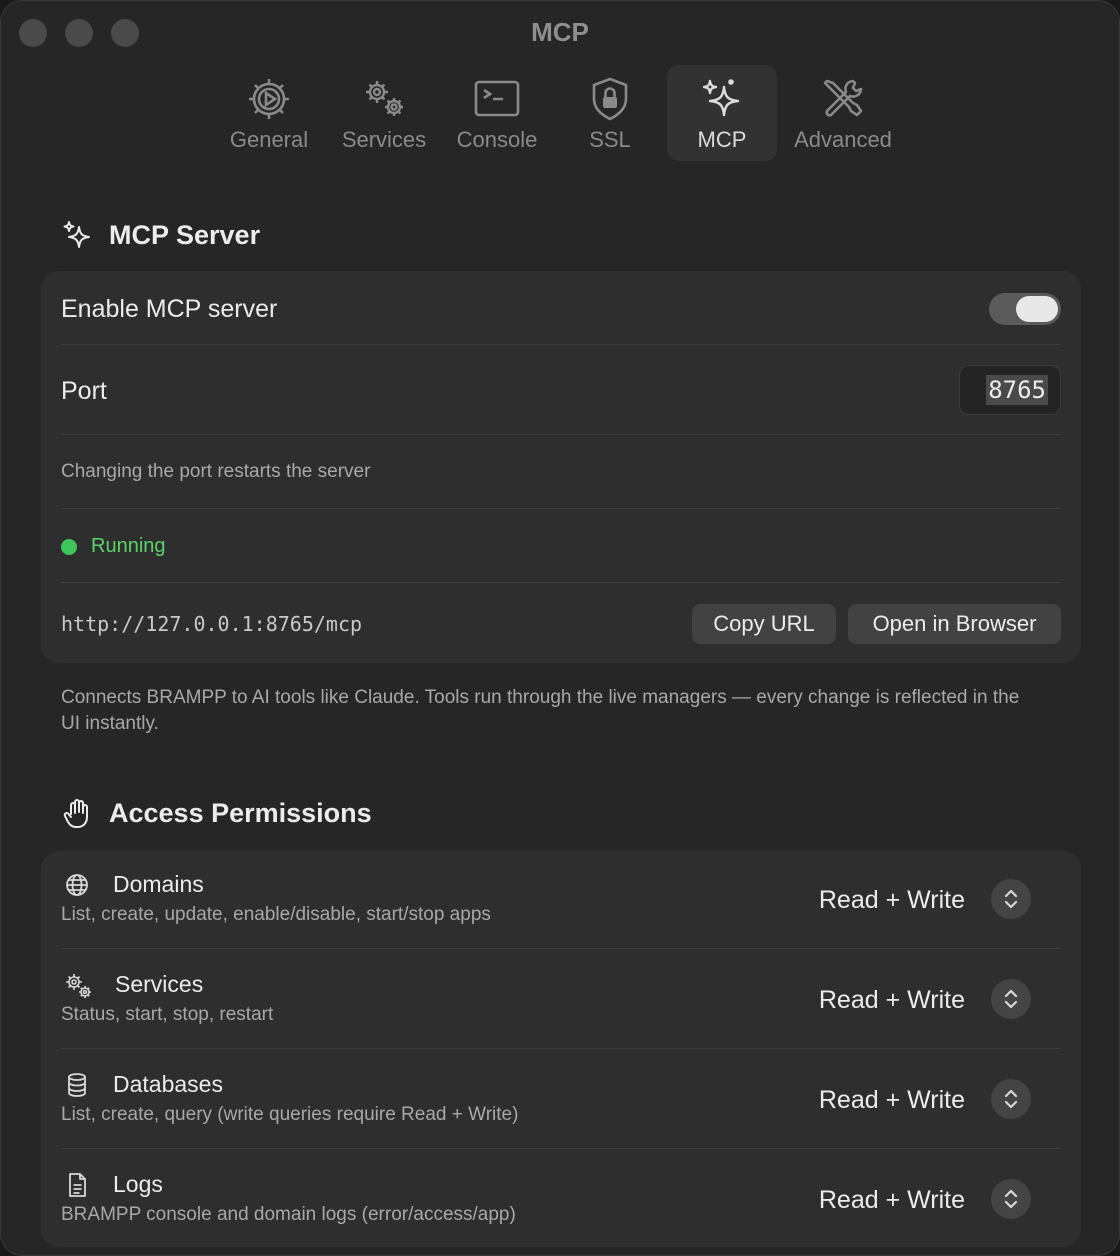 The width and height of the screenshot is (1120, 1256). Describe the element at coordinates (892, 1100) in the screenshot. I see `permission-value-databases: Read + Write` at that location.